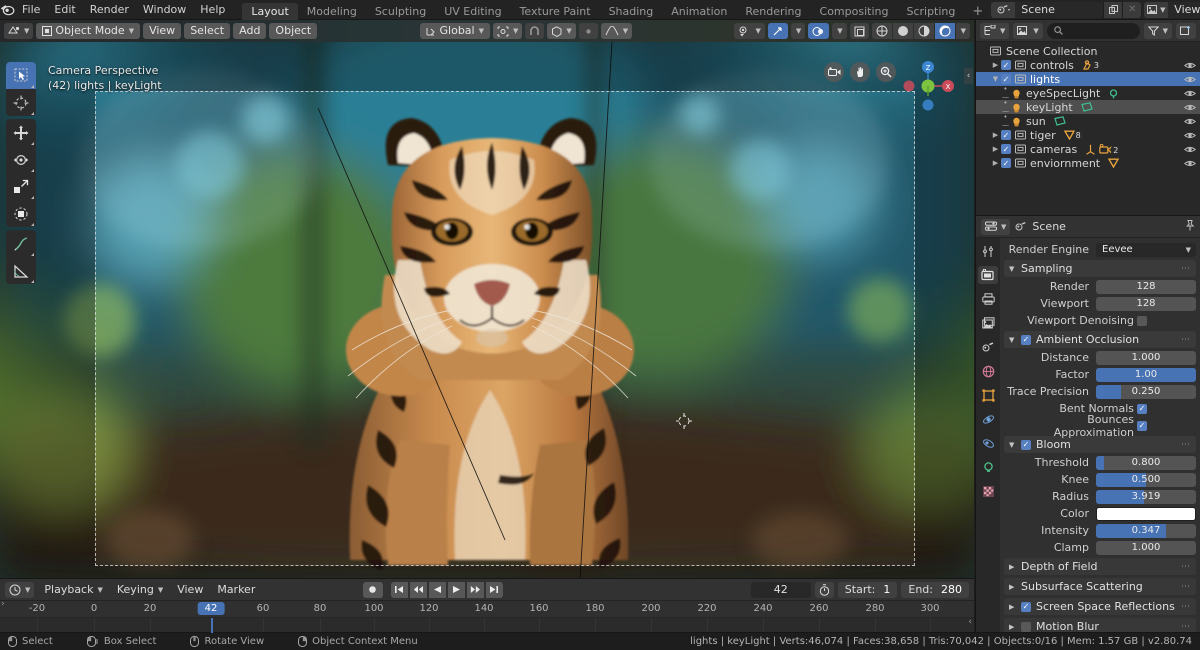 Image resolution: width=1200 pixels, height=650 pixels. I want to click on world-tab, so click(988, 371).